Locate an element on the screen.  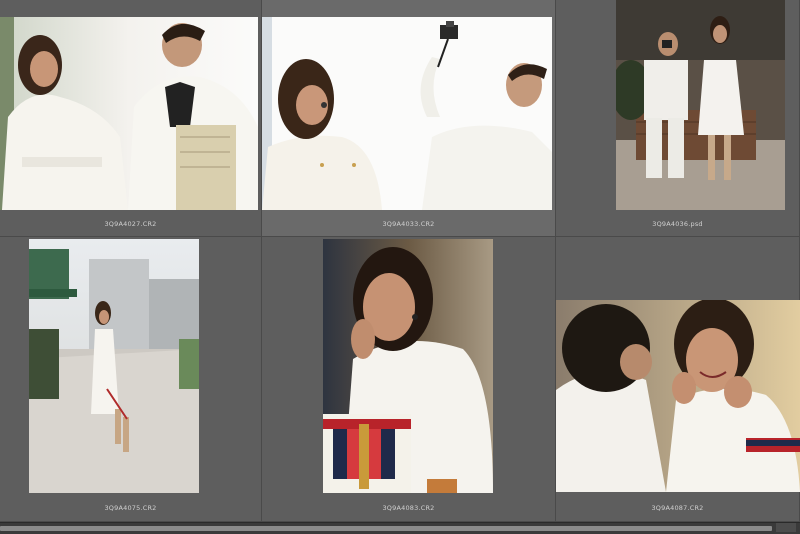
horizontal-scrollbar-thumb is located at coordinates (386, 528).